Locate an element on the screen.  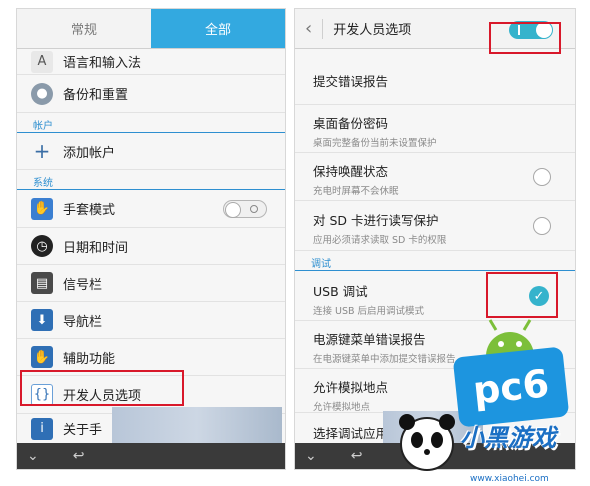
item-label: 辅助功能 is located at coordinates (89, 359).